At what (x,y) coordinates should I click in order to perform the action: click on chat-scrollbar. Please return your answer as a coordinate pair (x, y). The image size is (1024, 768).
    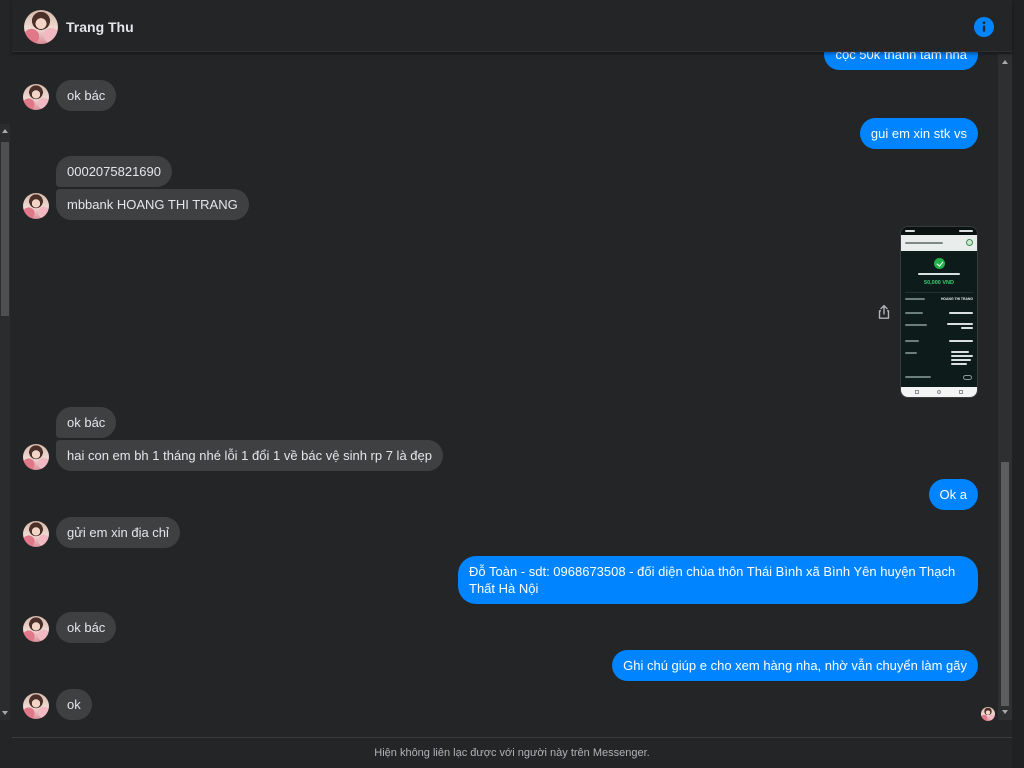
    Looking at the image, I should click on (1005, 387).